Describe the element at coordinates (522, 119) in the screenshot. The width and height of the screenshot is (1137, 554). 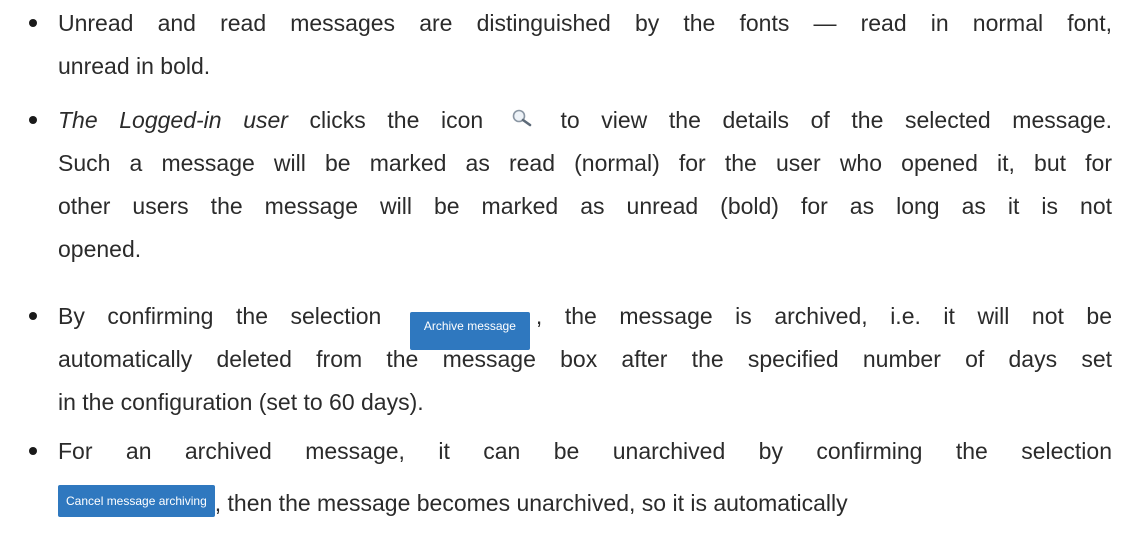
I see `magnifier-icon` at that location.